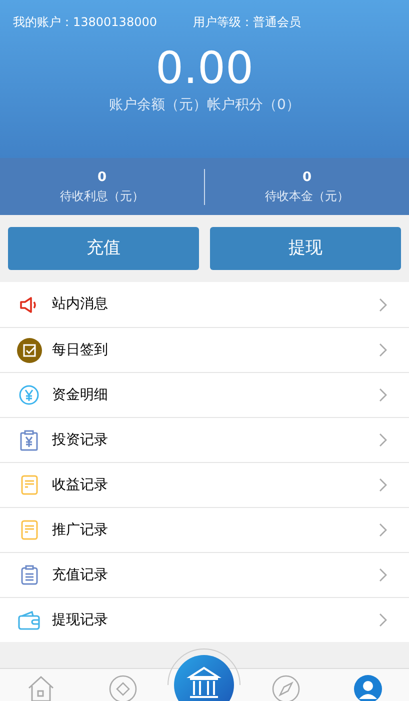 This screenshot has width=409, height=701. Describe the element at coordinates (80, 350) in the screenshot. I see `menu-label: 每日签到` at that location.